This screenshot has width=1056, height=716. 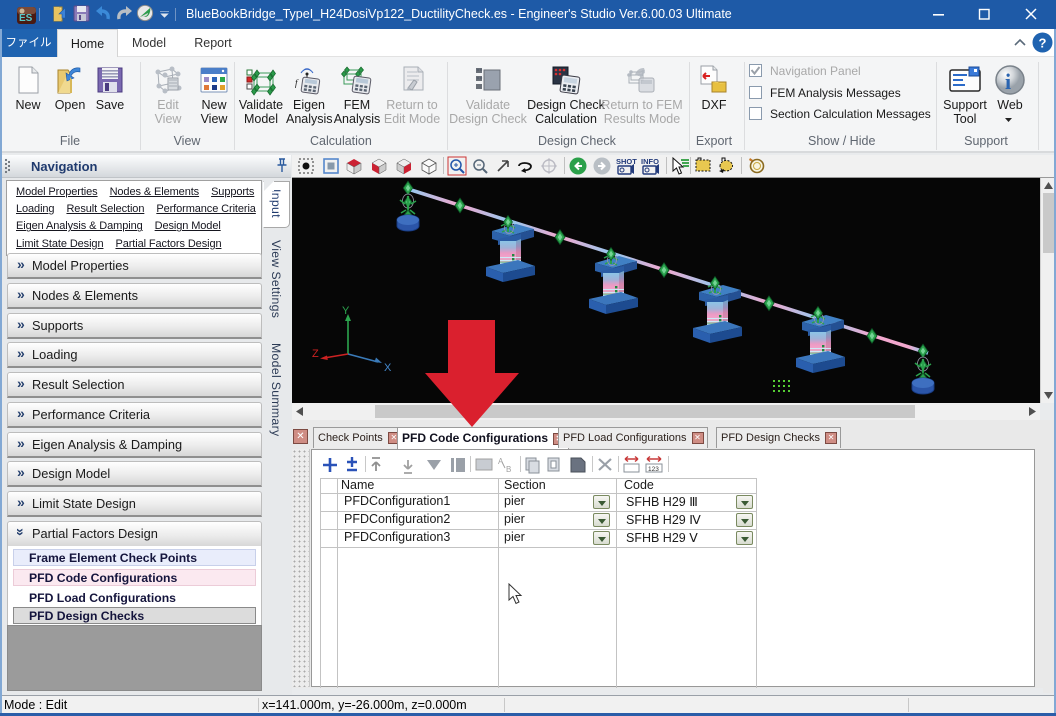 I want to click on svg-text: i, so click(x=1008, y=81).